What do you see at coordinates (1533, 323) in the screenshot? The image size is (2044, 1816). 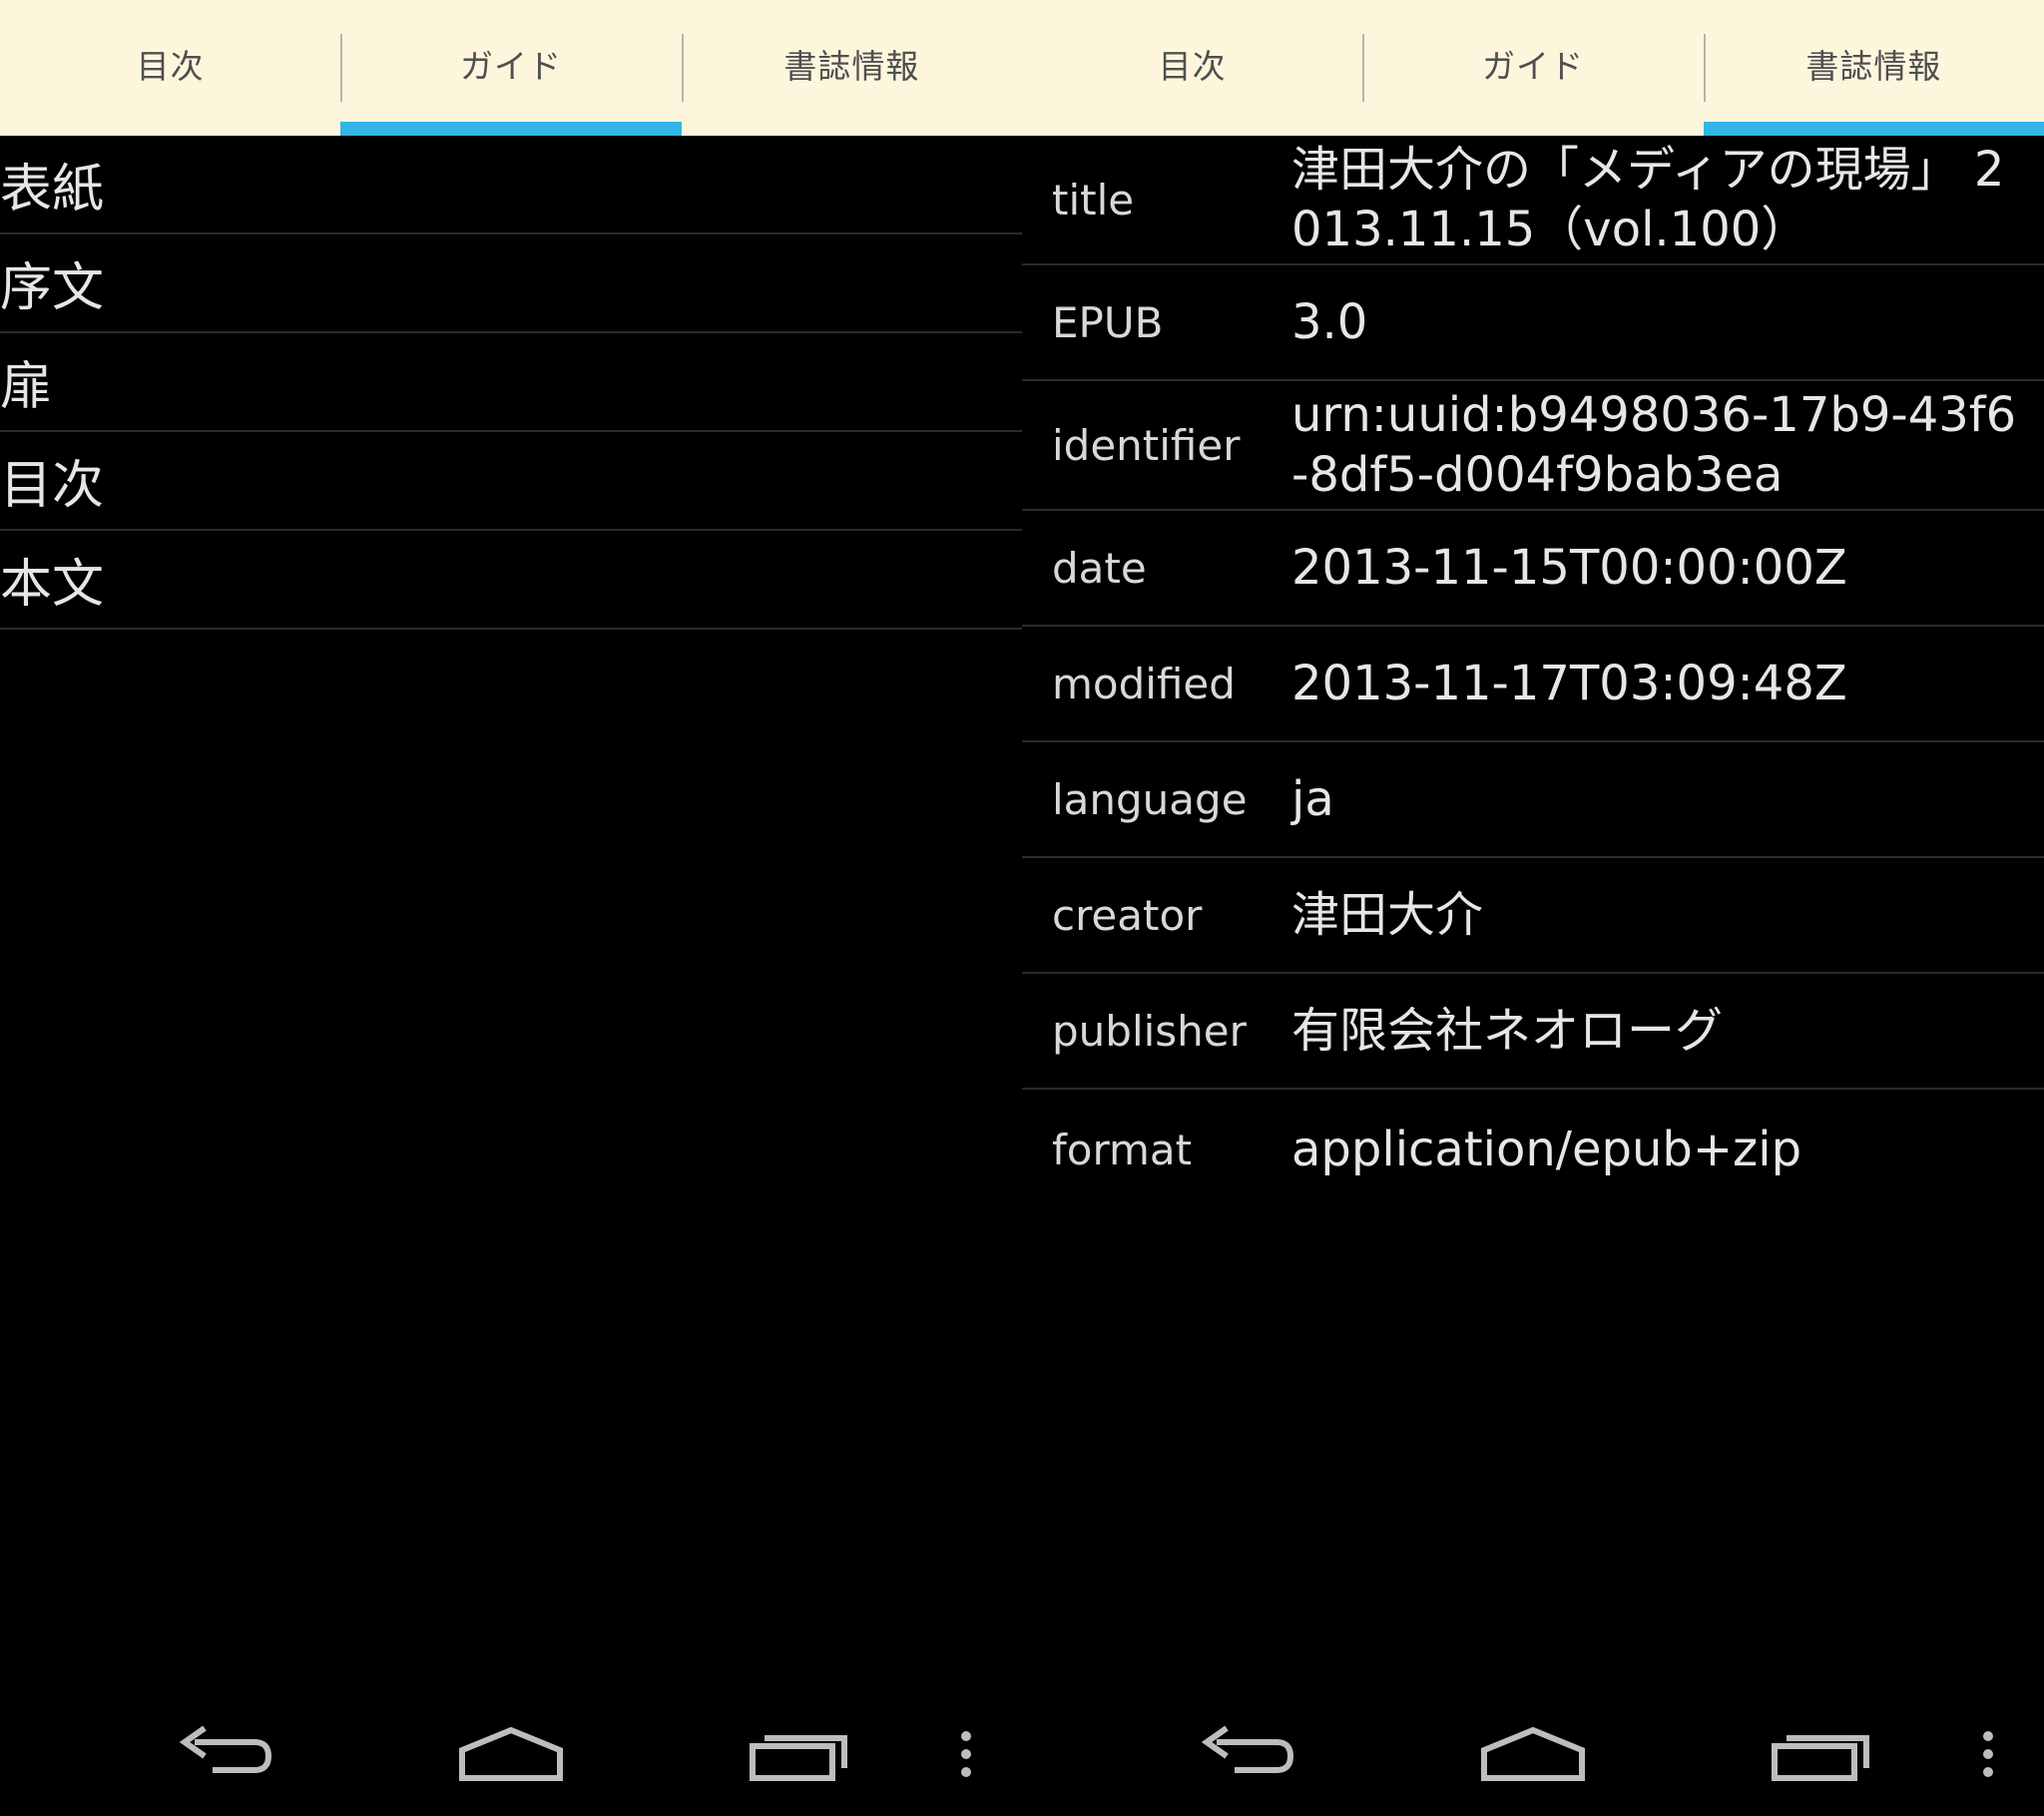 I see `metadata-row-epub: EPUB 3.0` at bounding box center [1533, 323].